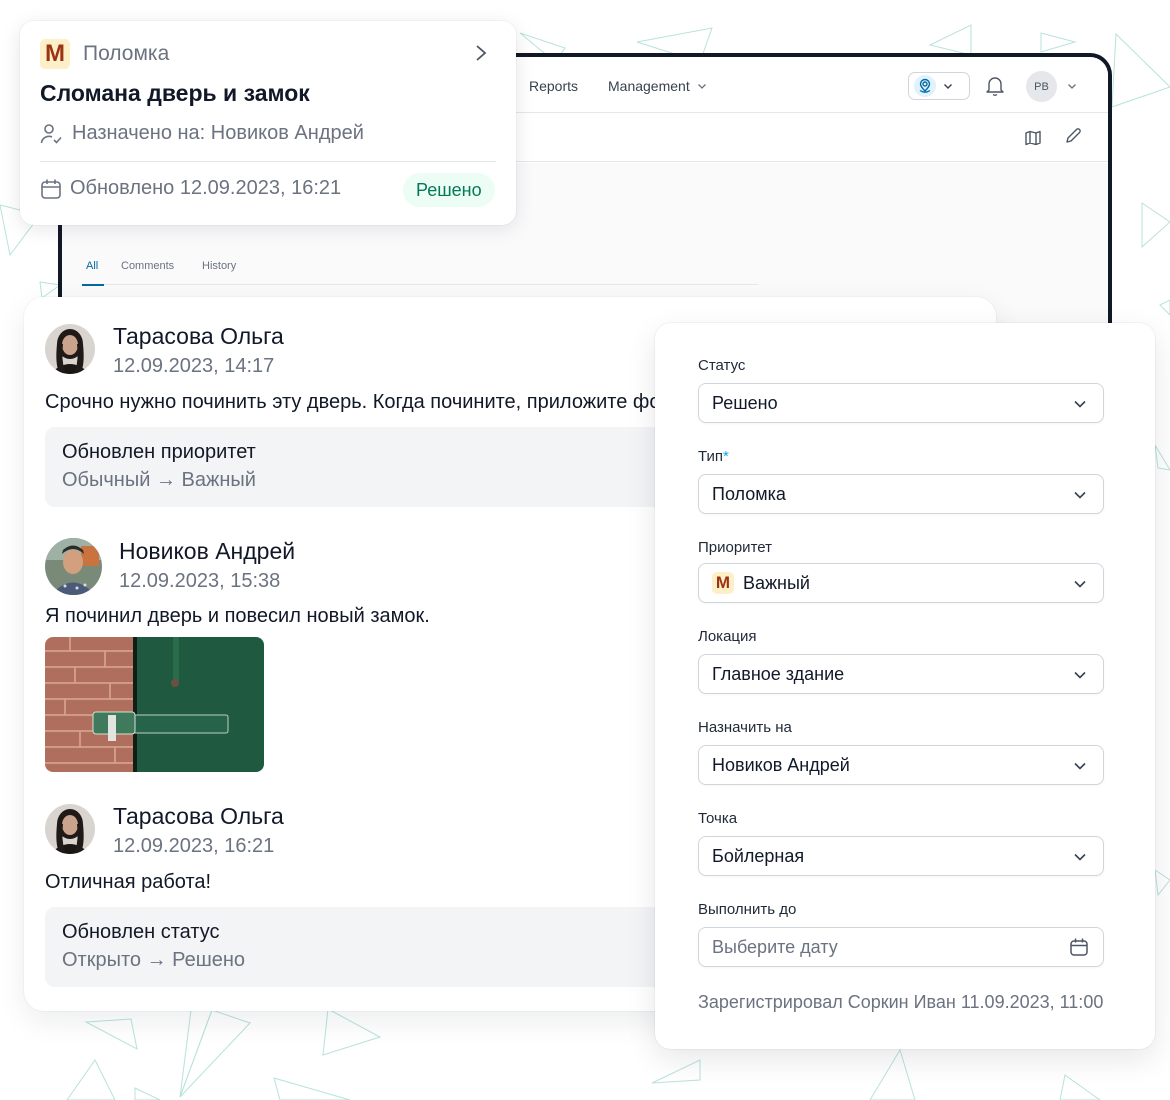 The width and height of the screenshot is (1170, 1100). Describe the element at coordinates (200, 581) in the screenshot. I see `comment-date: 12.09.2023, 15:38` at that location.